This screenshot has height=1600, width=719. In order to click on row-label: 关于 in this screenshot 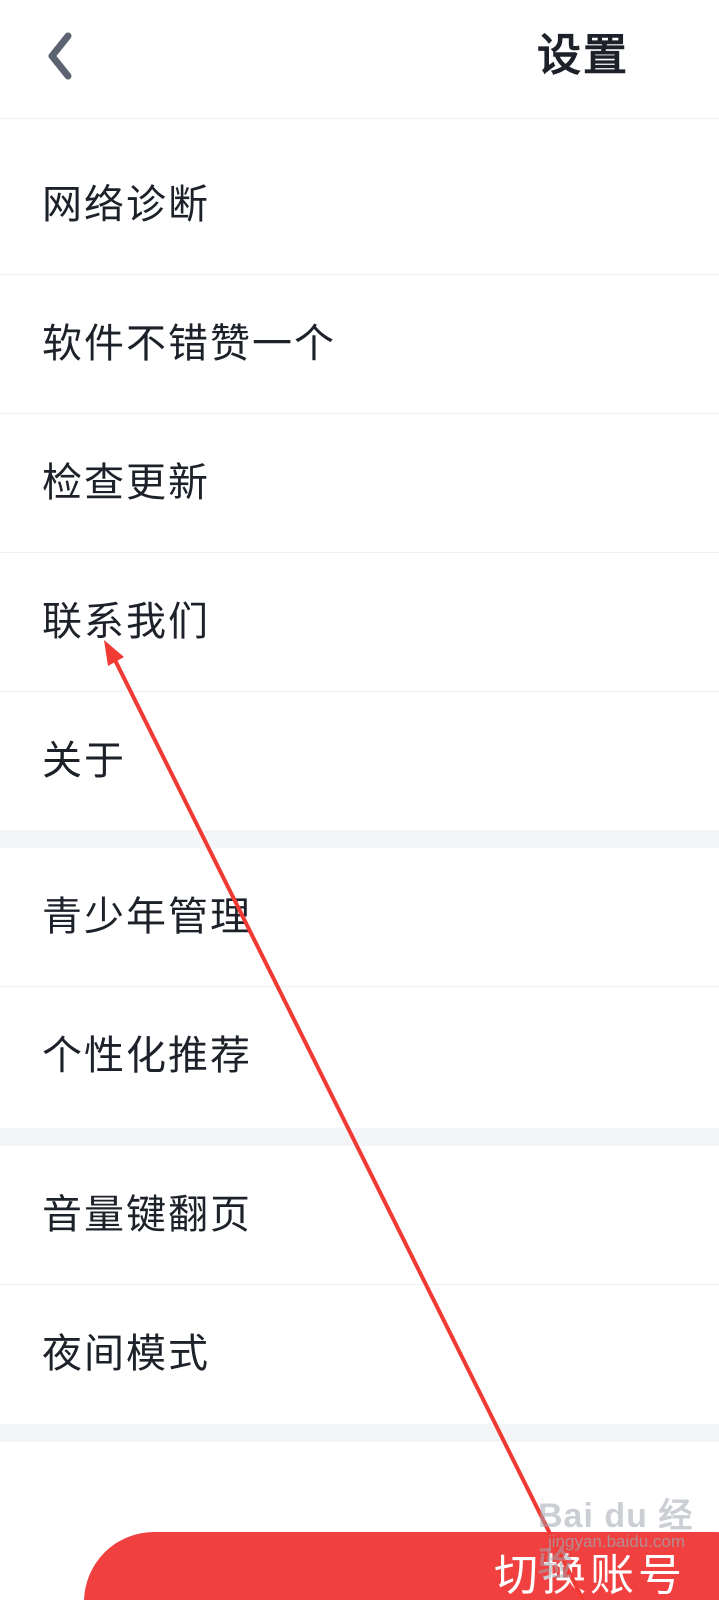, I will do `click(84, 761)`.